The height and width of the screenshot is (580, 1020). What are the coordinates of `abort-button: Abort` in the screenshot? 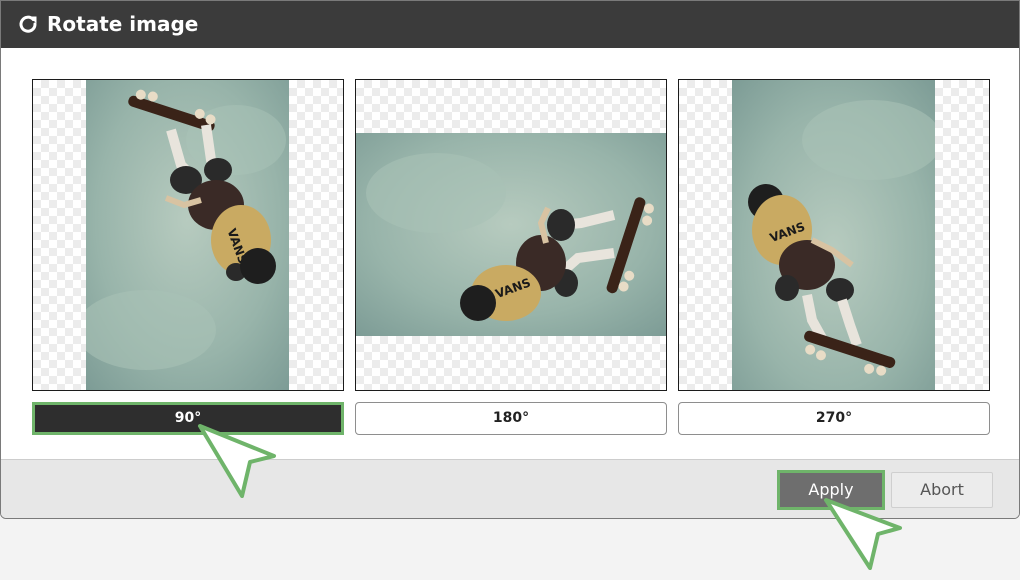 It's located at (942, 490).